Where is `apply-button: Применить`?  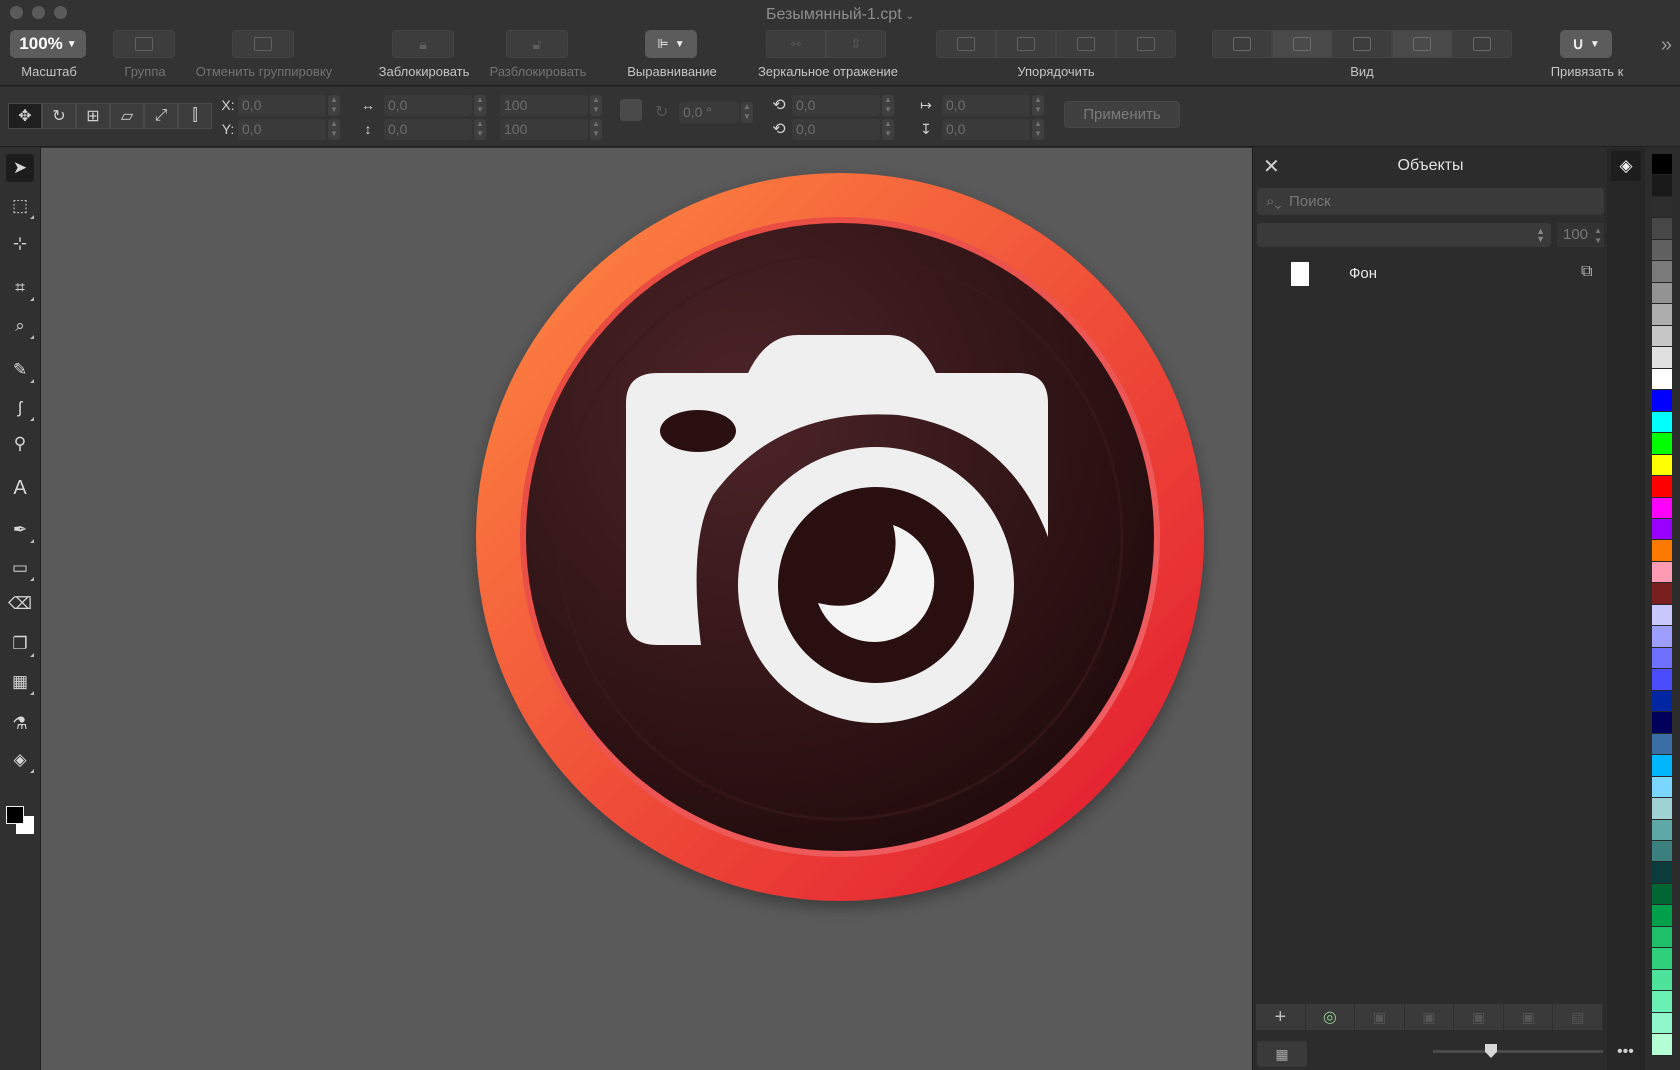
apply-button: Применить is located at coordinates (1122, 114).